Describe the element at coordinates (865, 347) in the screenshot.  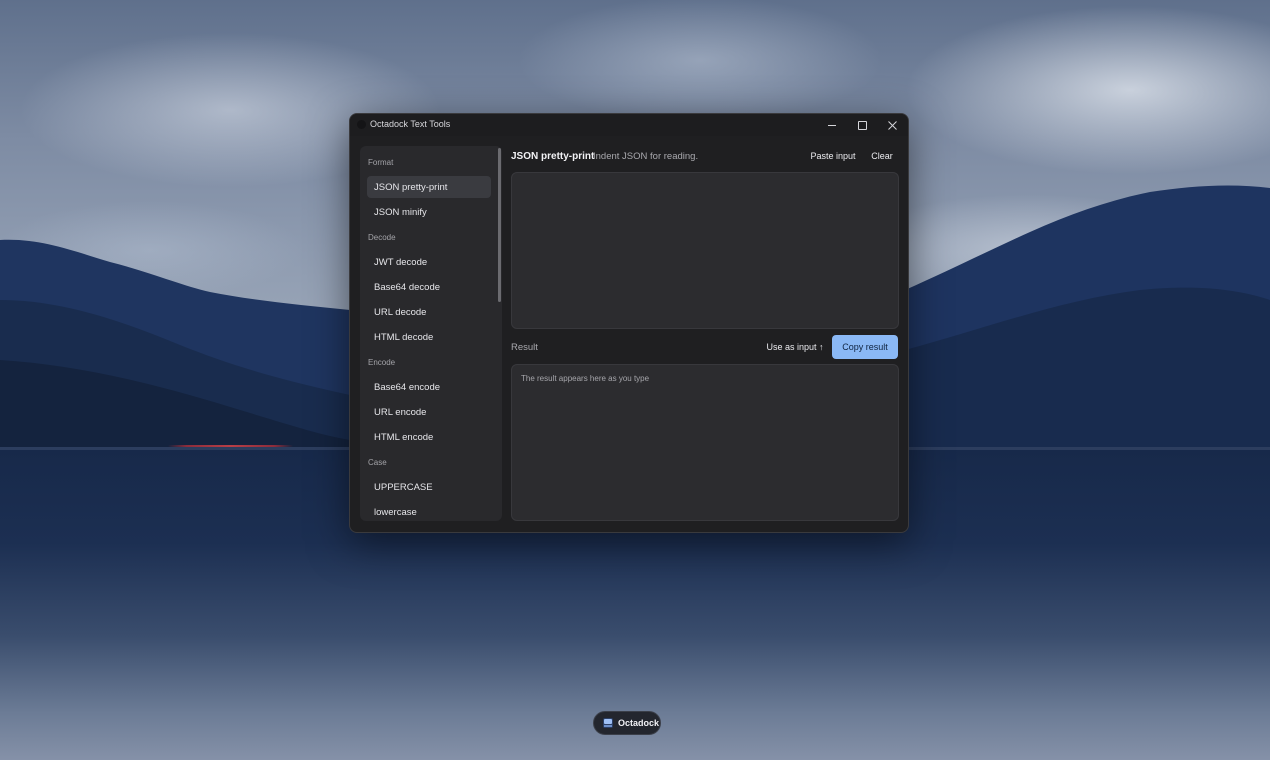
I see `copy-result-button: Copy result` at that location.